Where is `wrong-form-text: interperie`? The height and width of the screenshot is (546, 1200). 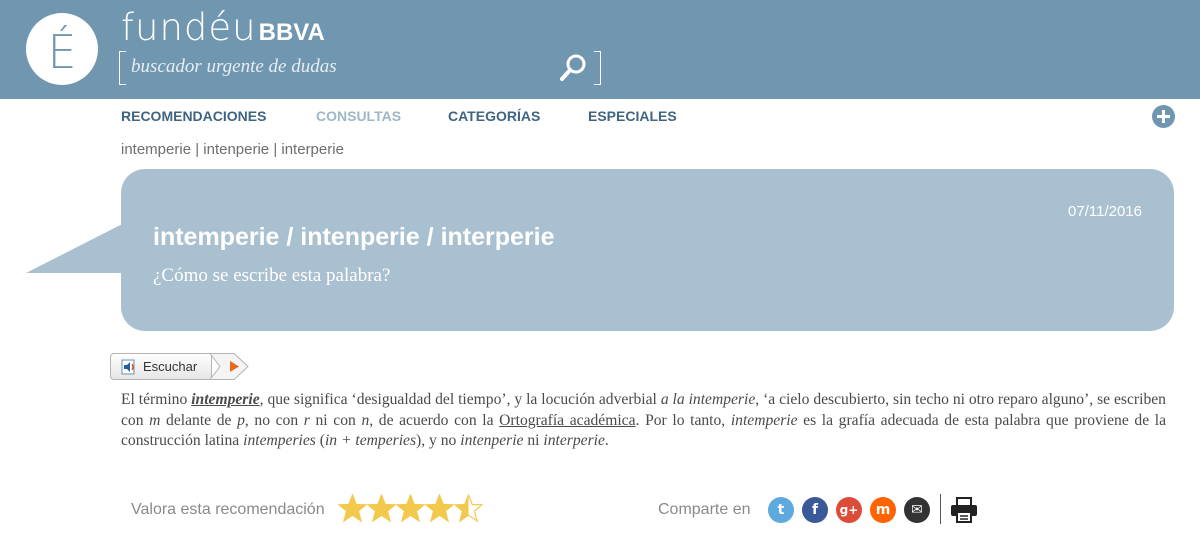
wrong-form-text: interperie is located at coordinates (574, 440).